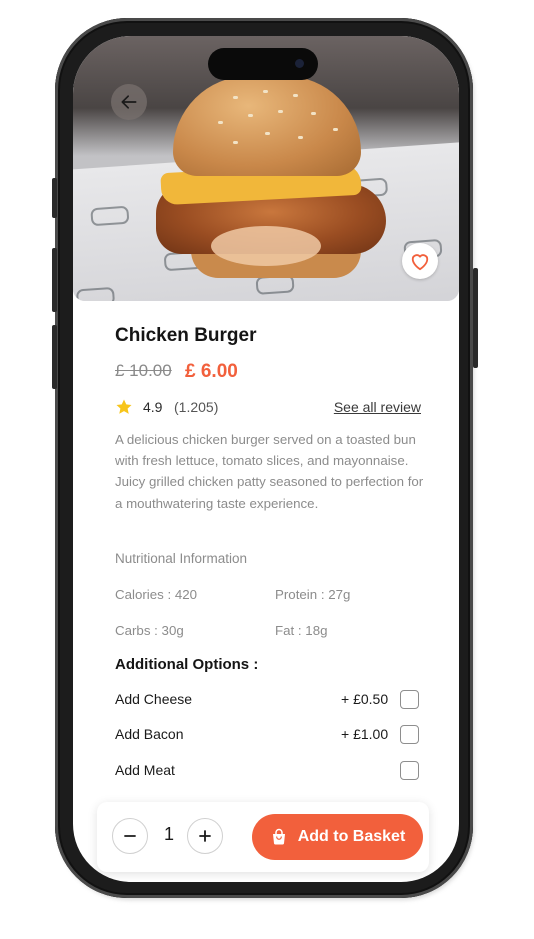 This screenshot has width=534, height=939. I want to click on side-button-volume-down, so click(54, 357).